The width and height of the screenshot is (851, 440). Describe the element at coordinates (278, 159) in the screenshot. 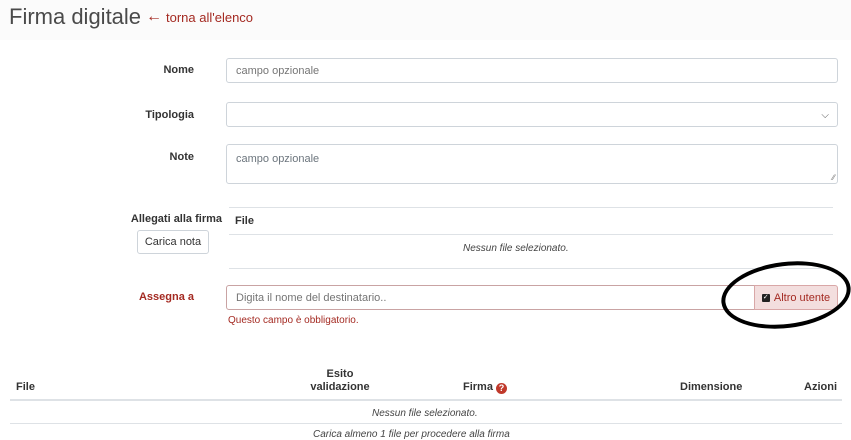

I see `note-placeholder: campo opzionale` at that location.